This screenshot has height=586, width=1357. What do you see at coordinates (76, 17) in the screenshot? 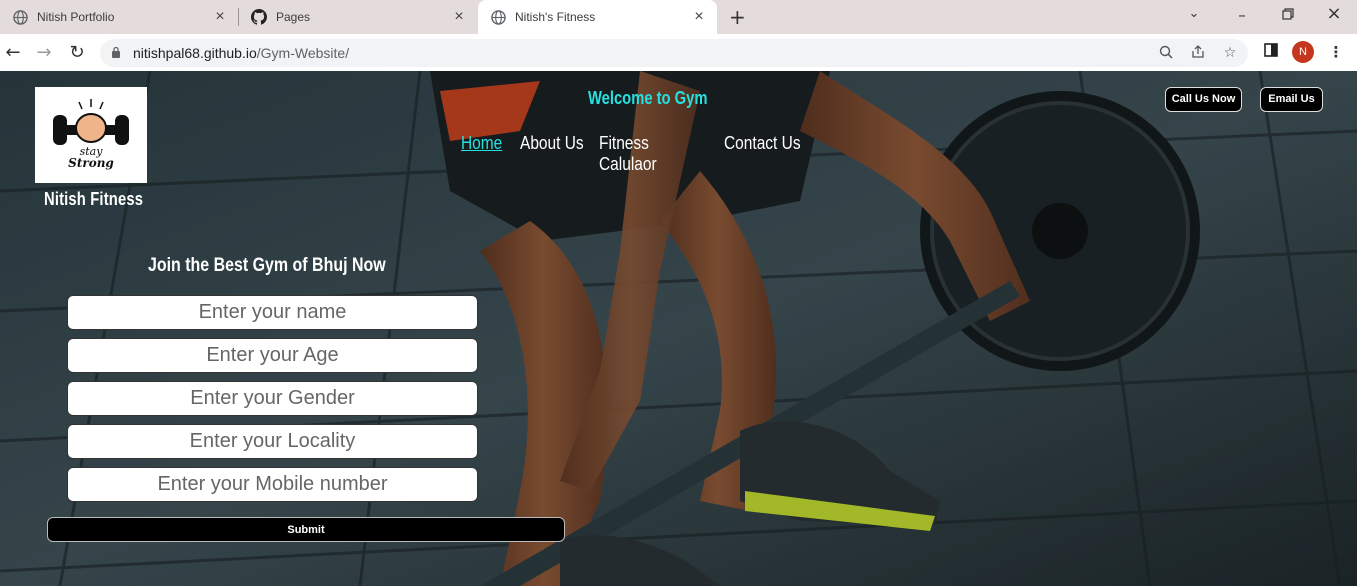
I see `tab-title: Nitish Portfolio` at bounding box center [76, 17].